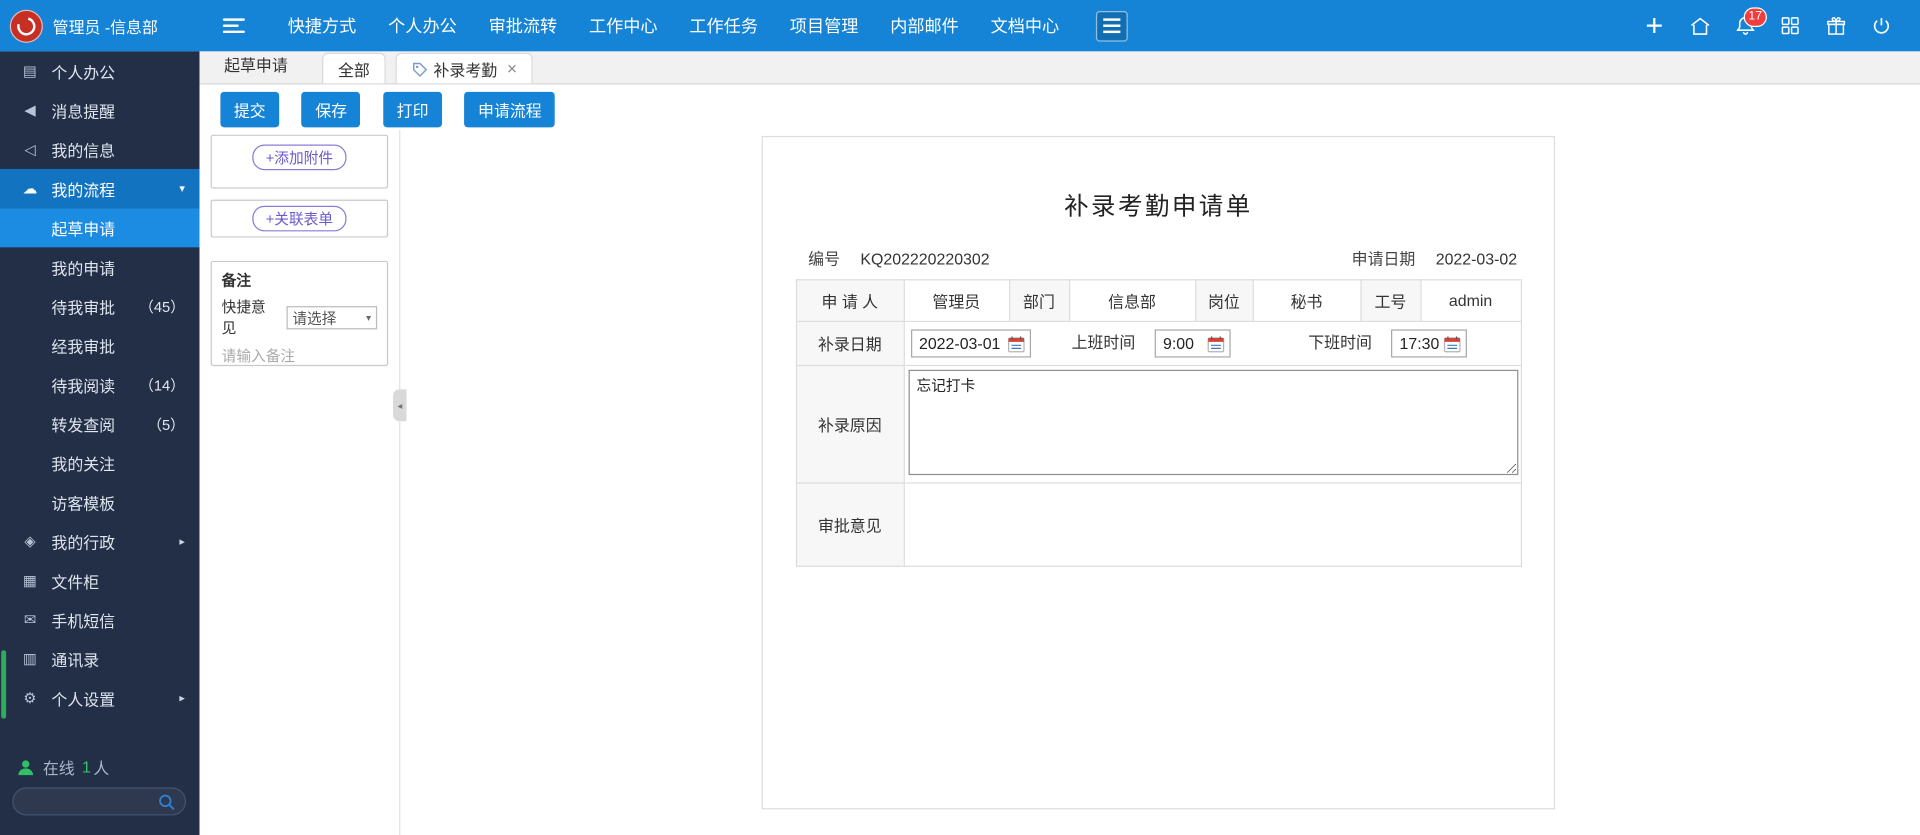  What do you see at coordinates (100, 149) in the screenshot?
I see `sidebar-item-my-info: ◁ 我的信息` at bounding box center [100, 149].